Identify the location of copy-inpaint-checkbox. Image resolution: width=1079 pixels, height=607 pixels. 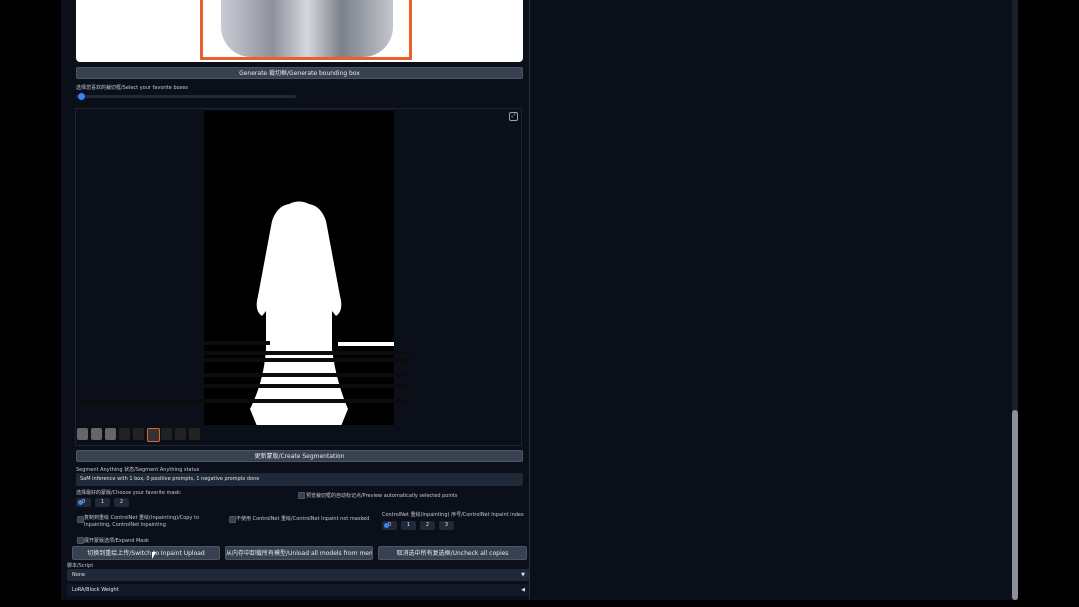
(80, 519).